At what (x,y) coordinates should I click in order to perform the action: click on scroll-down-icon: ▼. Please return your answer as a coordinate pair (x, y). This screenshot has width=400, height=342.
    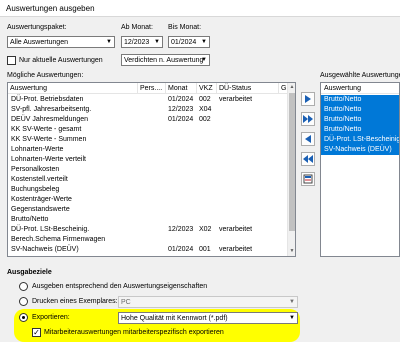
    Looking at the image, I should click on (291, 251).